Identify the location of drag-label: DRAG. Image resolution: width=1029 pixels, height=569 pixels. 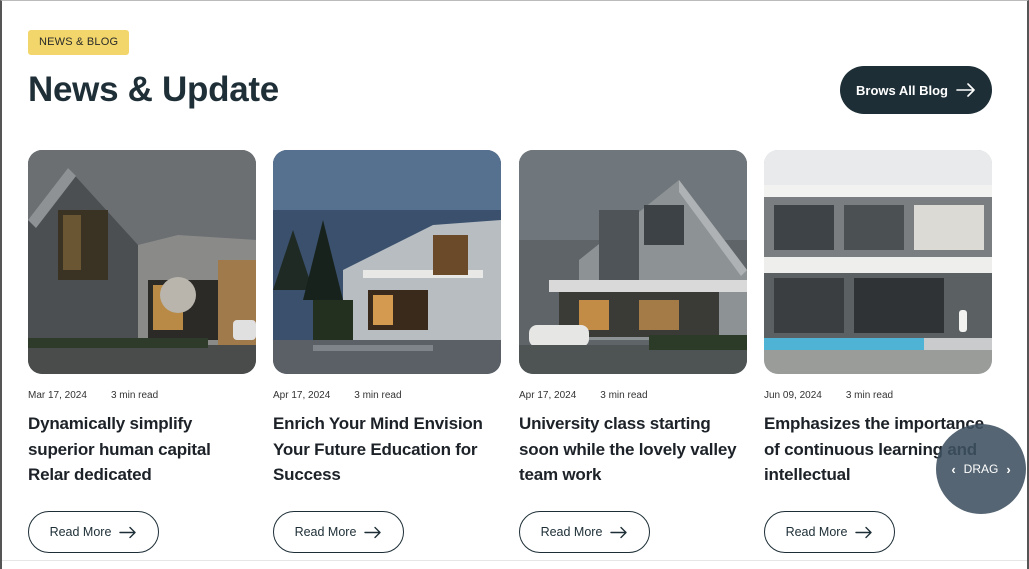
(981, 469).